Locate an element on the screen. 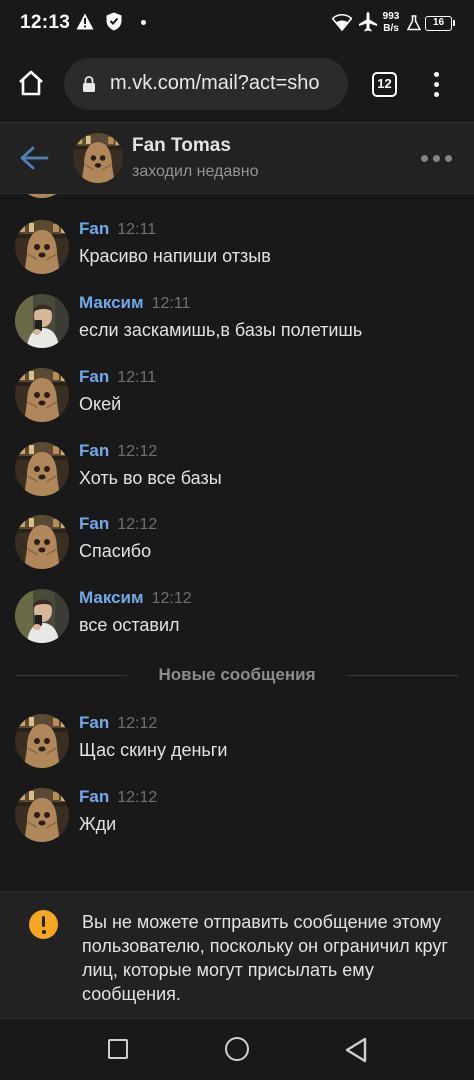  message-item: Fan 12:11 Окей is located at coordinates (237, 401).